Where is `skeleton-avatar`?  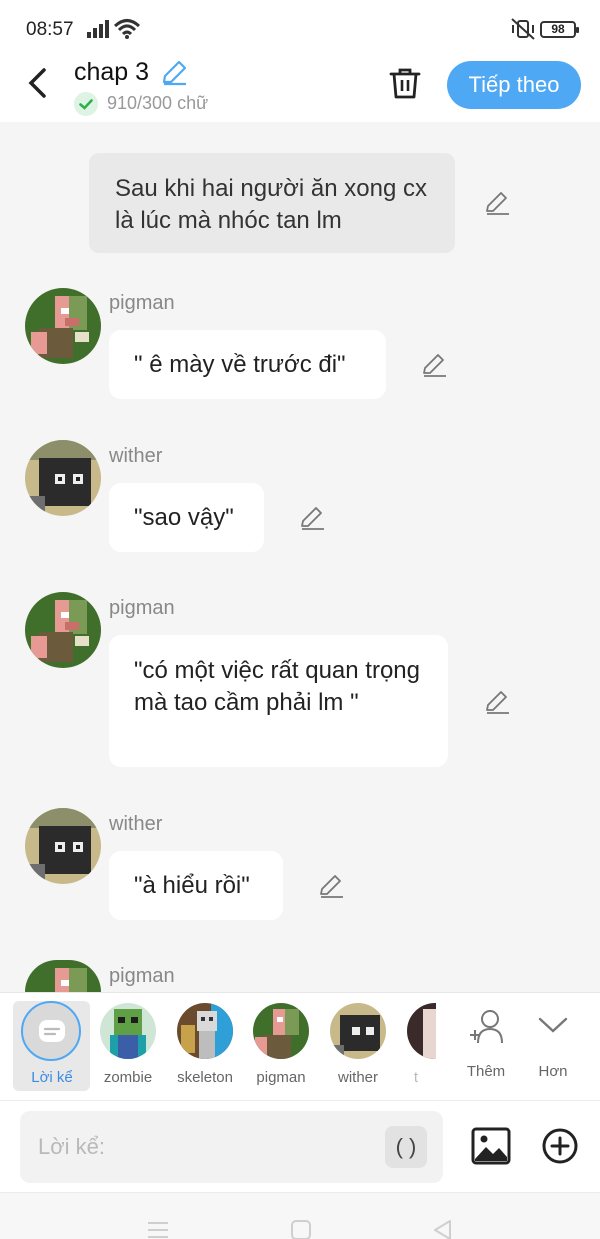
skeleton-avatar is located at coordinates (205, 1031).